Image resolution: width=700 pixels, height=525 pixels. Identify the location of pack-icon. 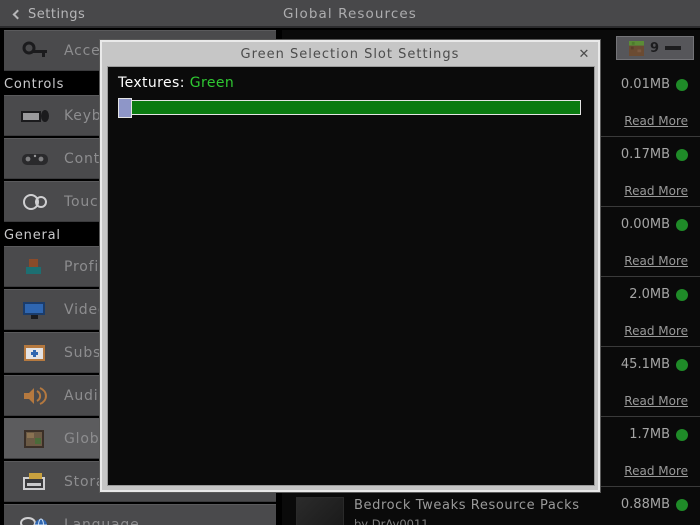
(35, 439).